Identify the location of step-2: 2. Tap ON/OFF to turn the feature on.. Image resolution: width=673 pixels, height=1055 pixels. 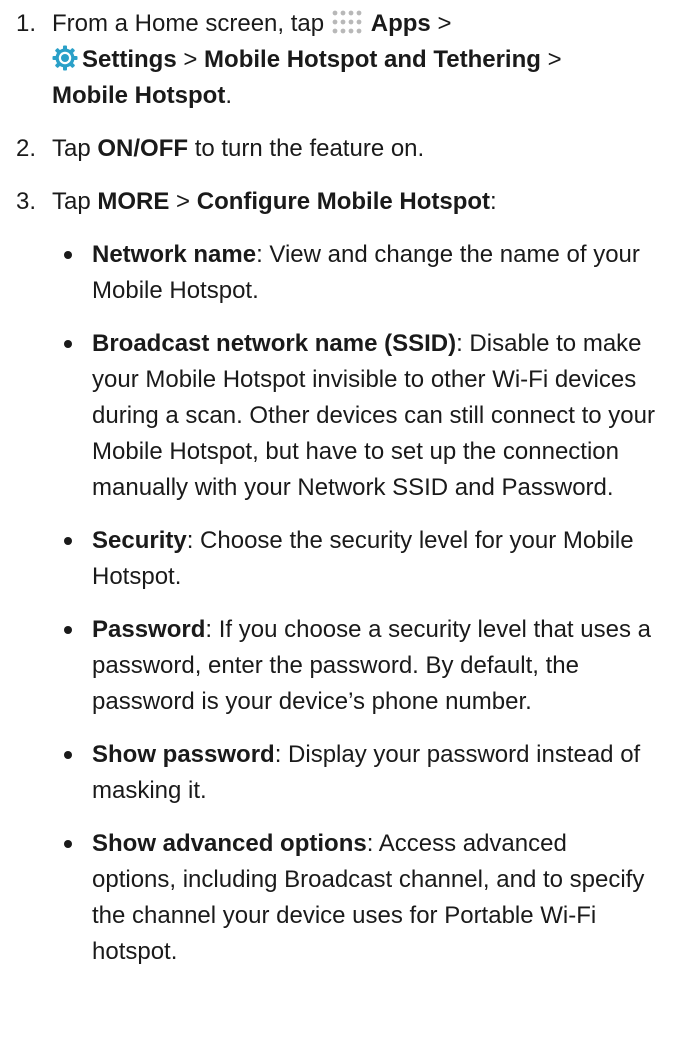
(336, 149).